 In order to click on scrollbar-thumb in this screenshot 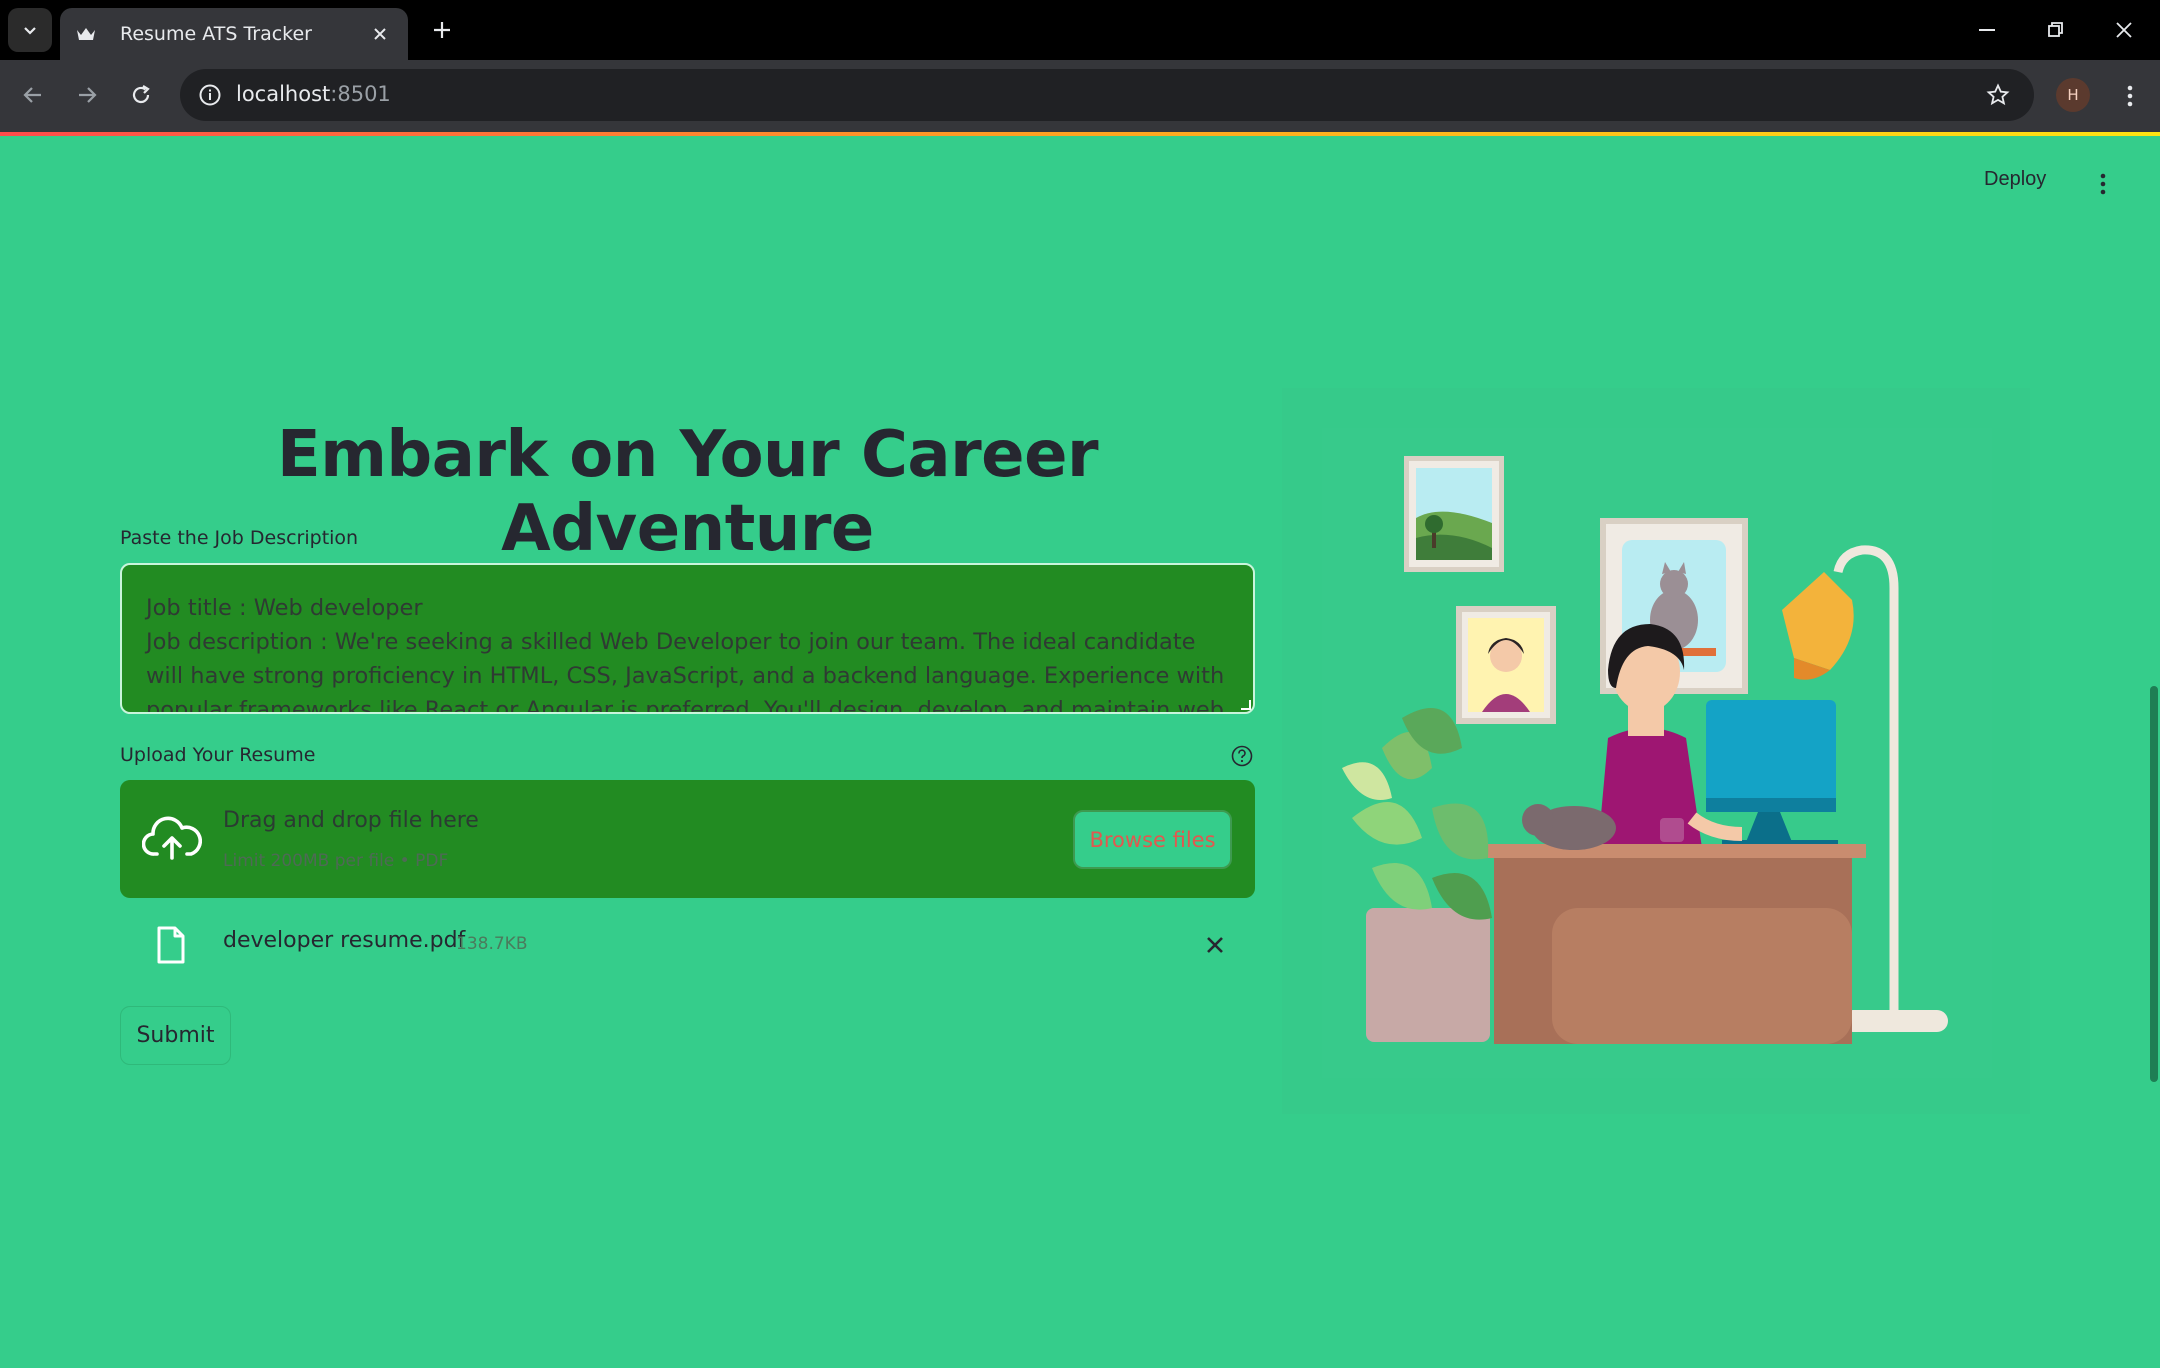, I will do `click(2154, 884)`.